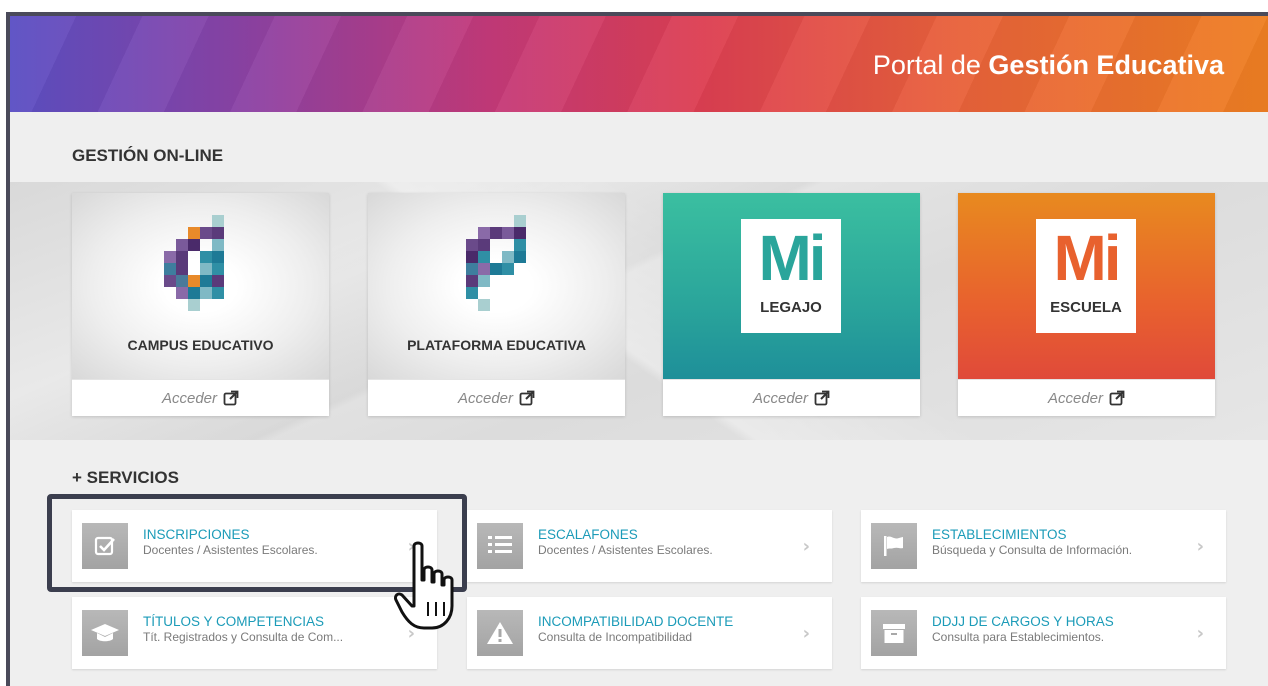 This screenshot has width=1268, height=686. What do you see at coordinates (1032, 550) in the screenshot?
I see `service-subtitle: Búsqueda y Consulta de Información.` at bounding box center [1032, 550].